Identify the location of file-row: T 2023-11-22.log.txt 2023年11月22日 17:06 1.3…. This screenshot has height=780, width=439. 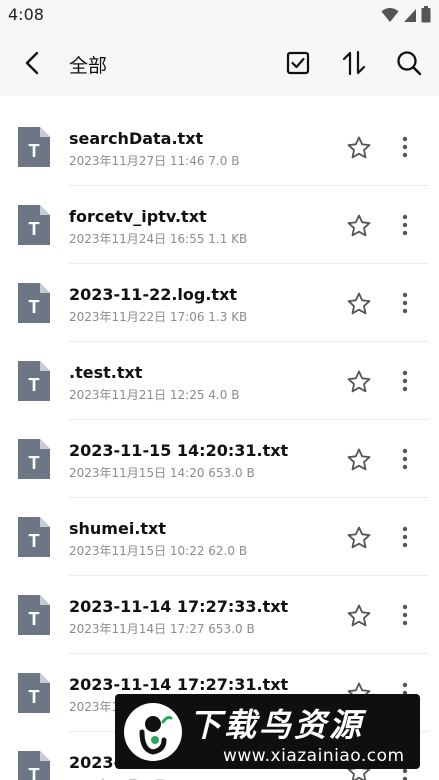
(219, 303).